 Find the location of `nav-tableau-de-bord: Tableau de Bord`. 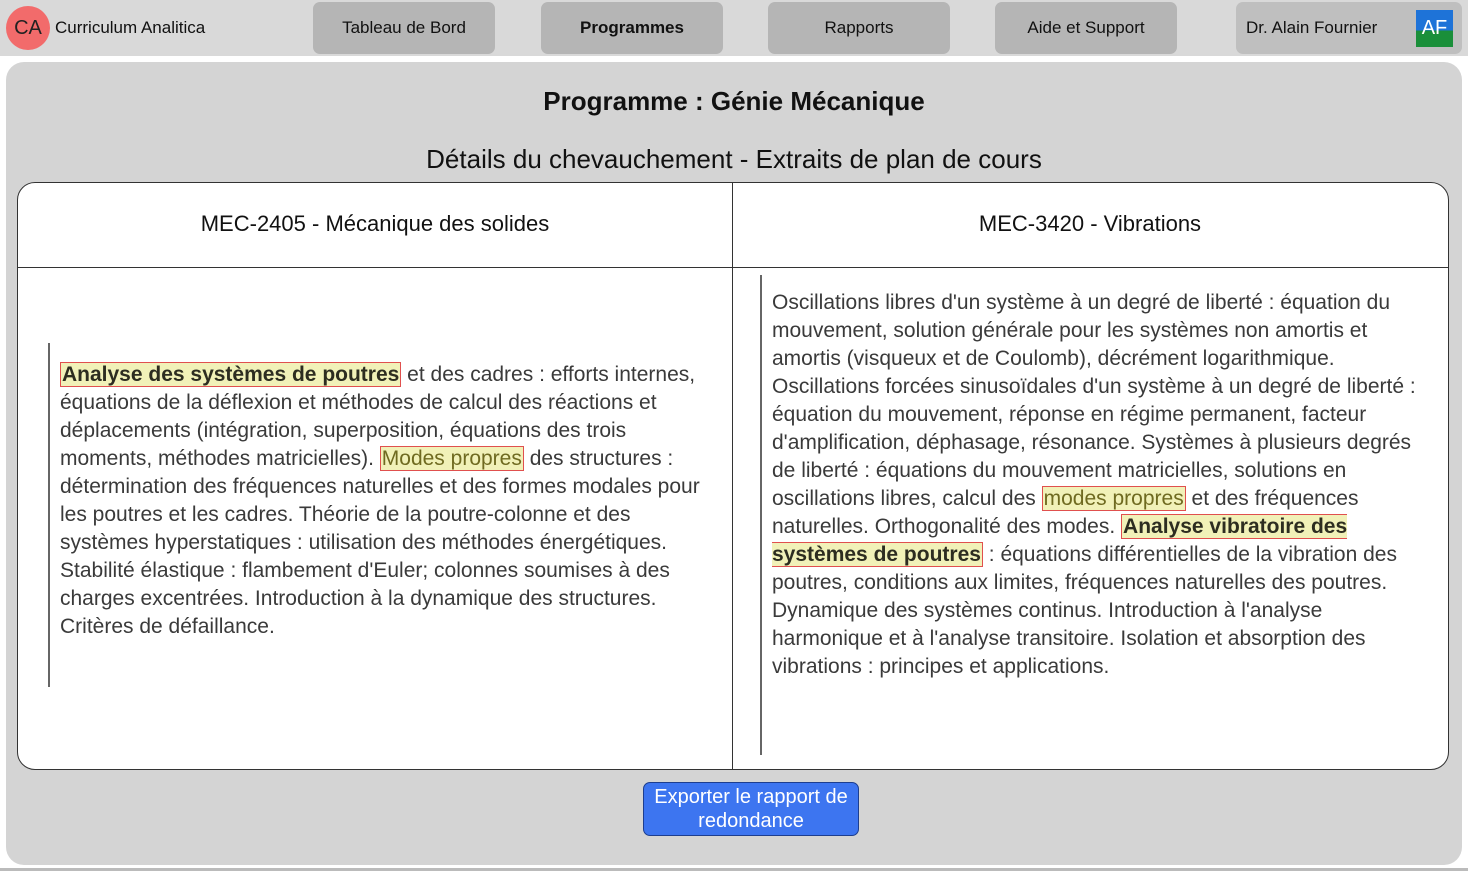

nav-tableau-de-bord: Tableau de Bord is located at coordinates (404, 28).